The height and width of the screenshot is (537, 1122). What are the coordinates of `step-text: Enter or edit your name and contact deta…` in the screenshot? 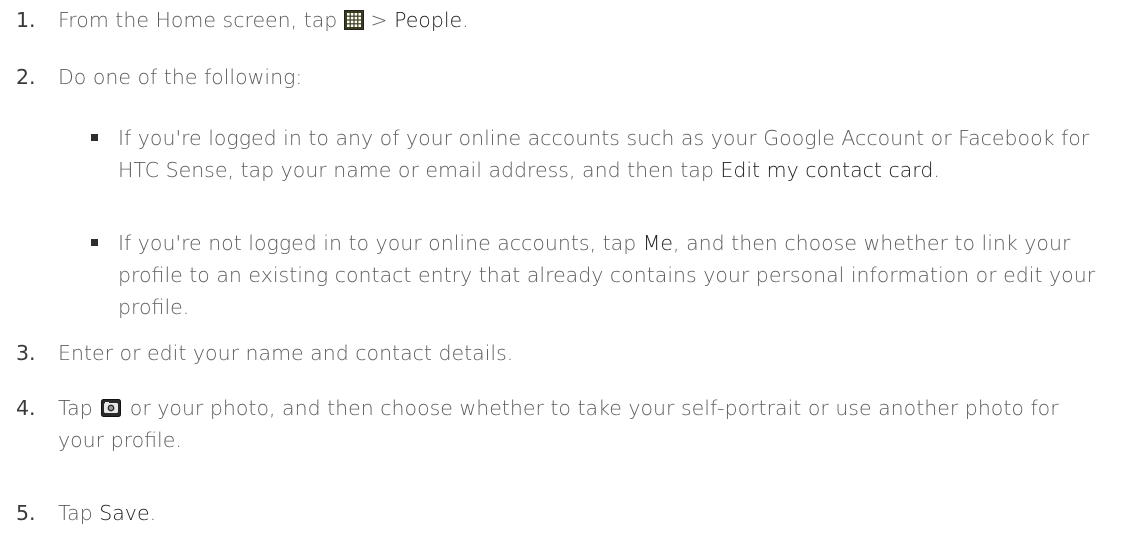 It's located at (286, 353).